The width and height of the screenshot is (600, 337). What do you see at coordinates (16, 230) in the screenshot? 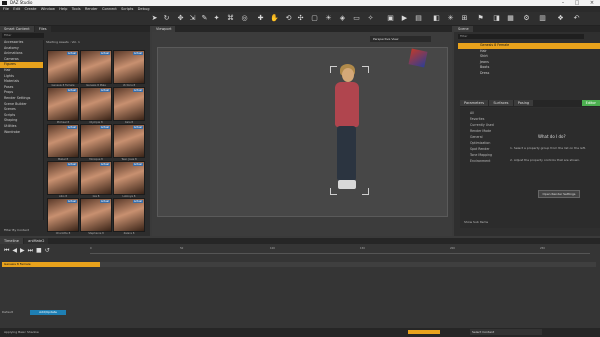
I see `filter-by-context-checkbox: Filter By Context` at bounding box center [16, 230].